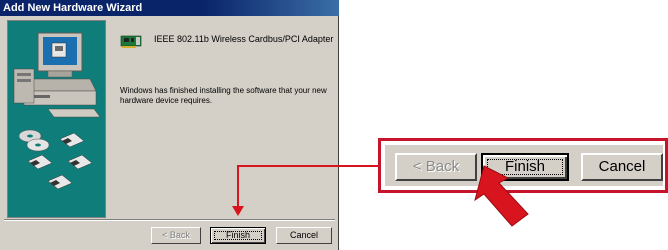 This screenshot has height=250, width=668. I want to click on annotation-arrows, so click(380, 196).